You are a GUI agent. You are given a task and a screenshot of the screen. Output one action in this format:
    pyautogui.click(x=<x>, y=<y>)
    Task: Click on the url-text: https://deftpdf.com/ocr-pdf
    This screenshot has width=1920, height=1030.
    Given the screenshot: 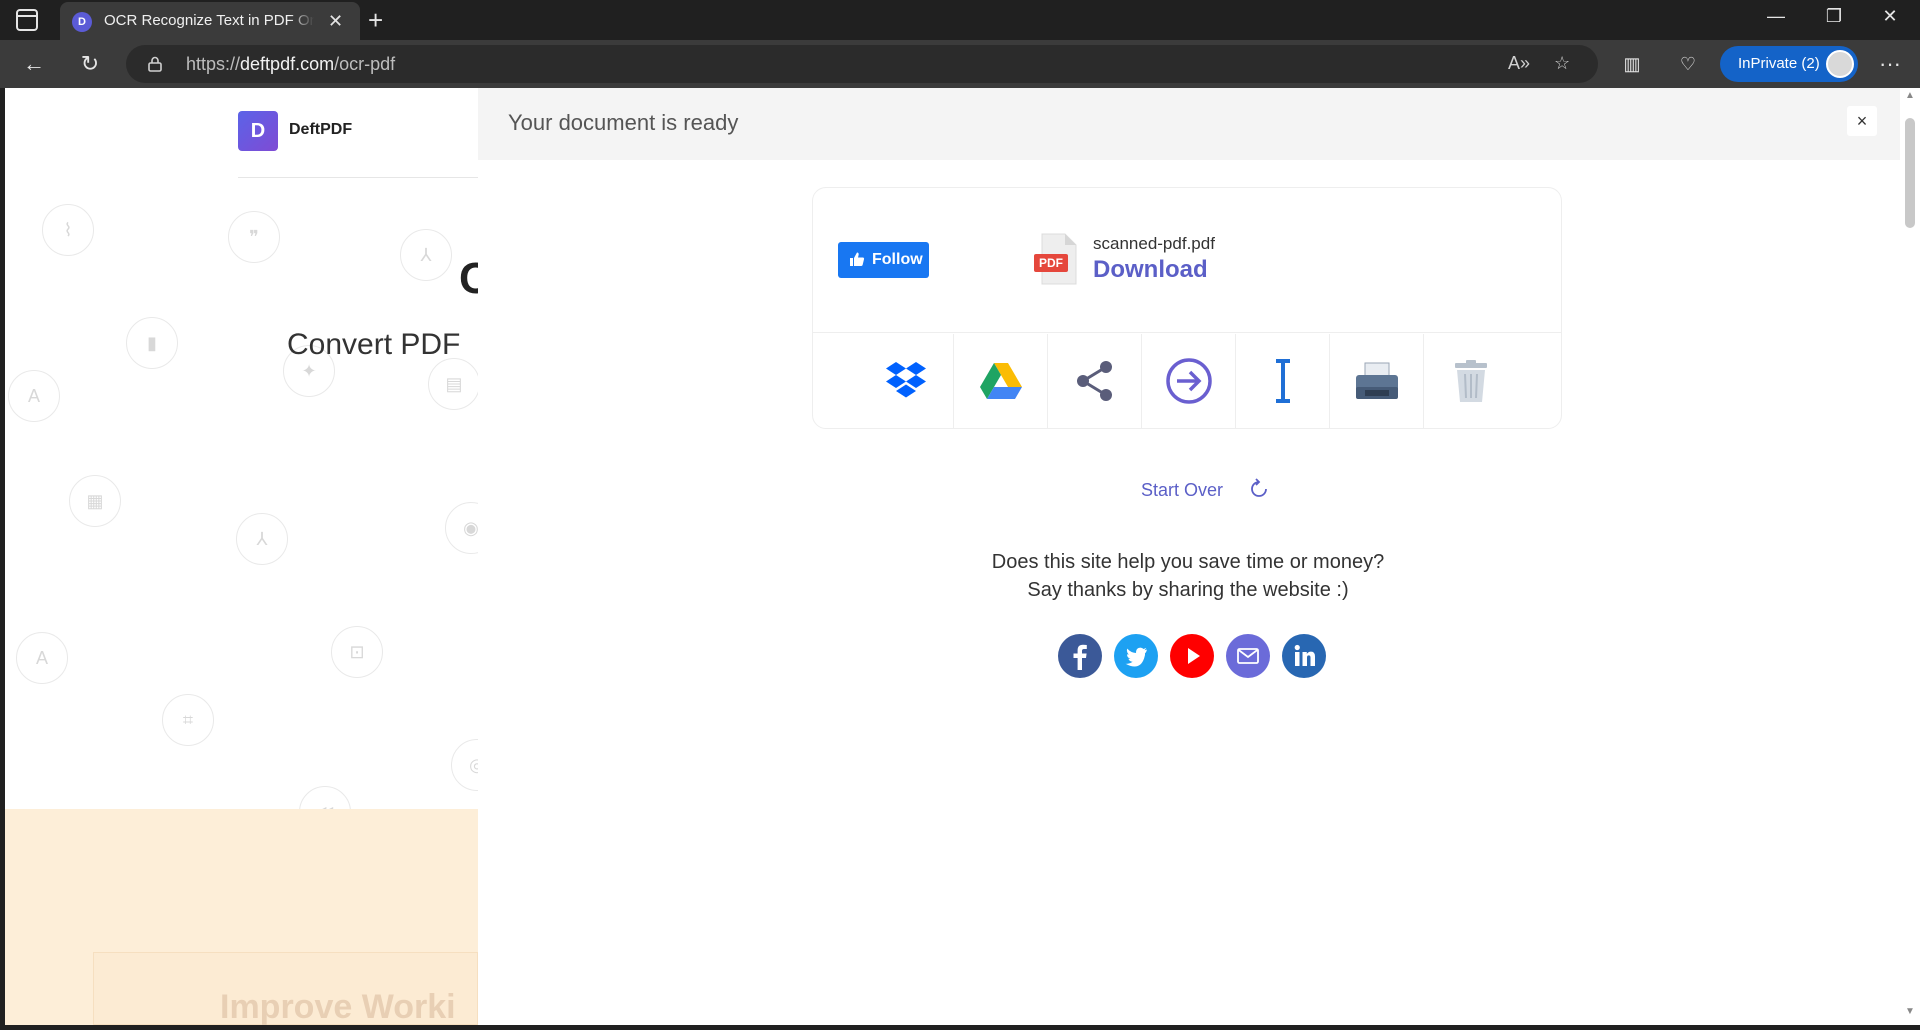 What is the action you would take?
    pyautogui.click(x=290, y=64)
    